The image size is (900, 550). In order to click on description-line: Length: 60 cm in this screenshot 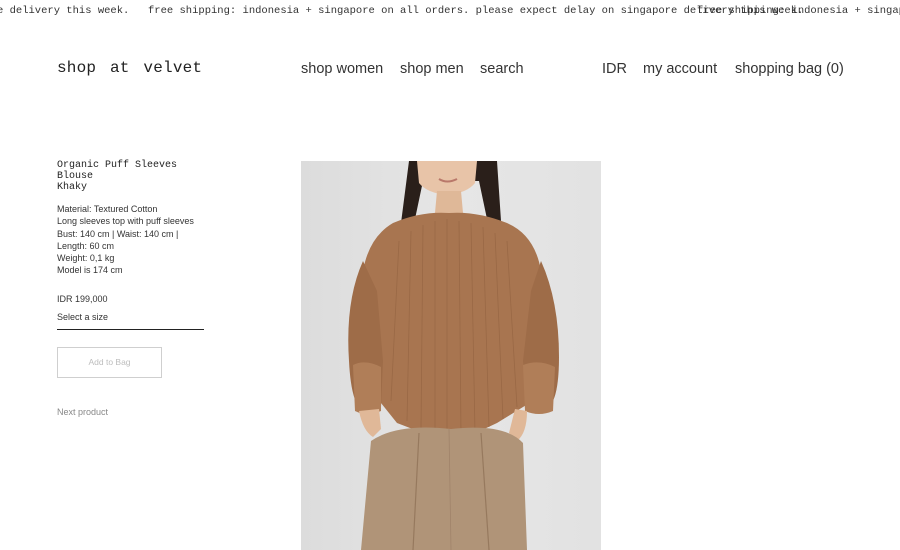, I will do `click(86, 245)`.